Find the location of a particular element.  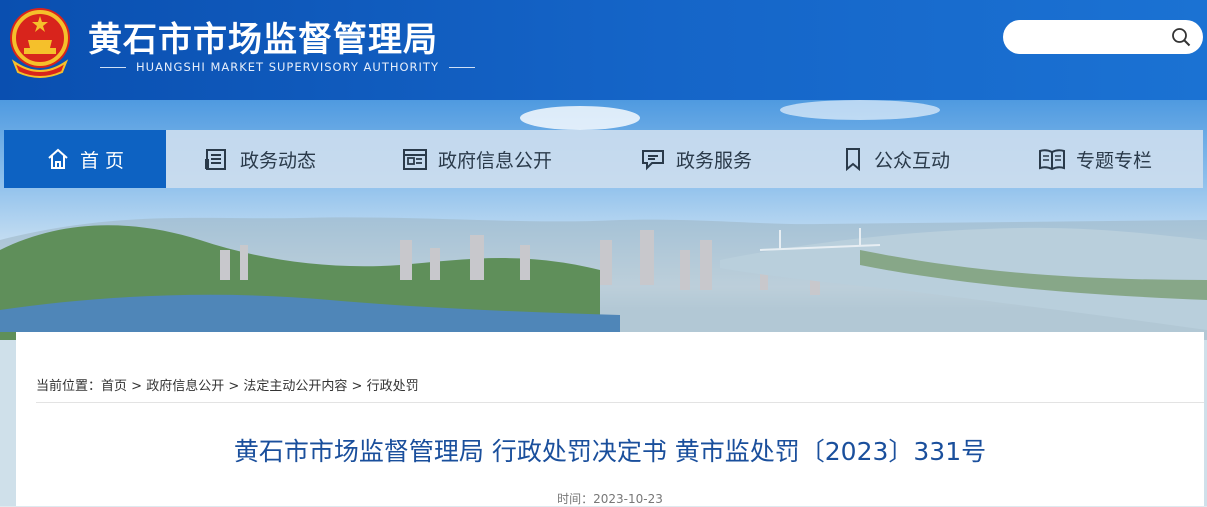

nav-label: 公众互动 is located at coordinates (912, 160).